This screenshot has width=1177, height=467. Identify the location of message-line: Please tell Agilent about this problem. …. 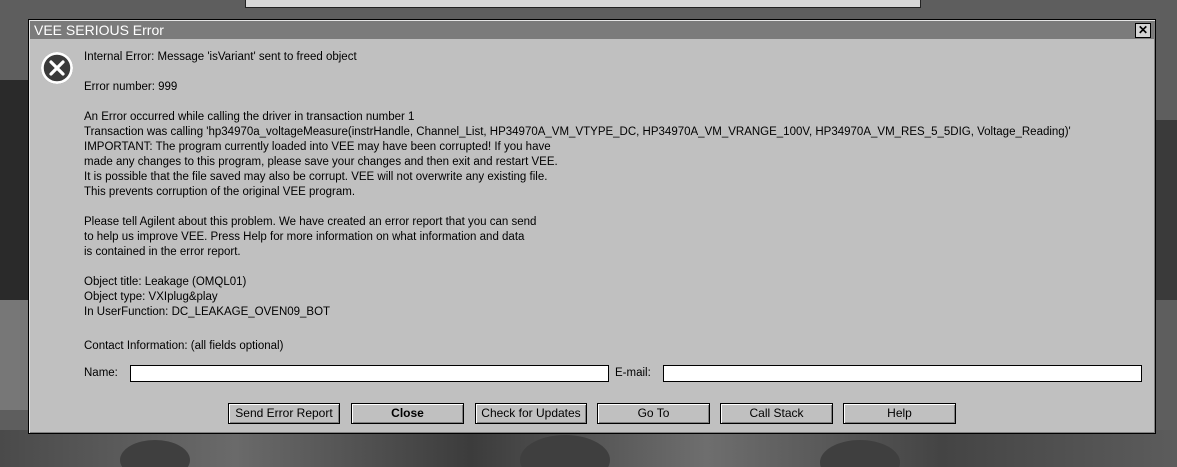
(310, 222).